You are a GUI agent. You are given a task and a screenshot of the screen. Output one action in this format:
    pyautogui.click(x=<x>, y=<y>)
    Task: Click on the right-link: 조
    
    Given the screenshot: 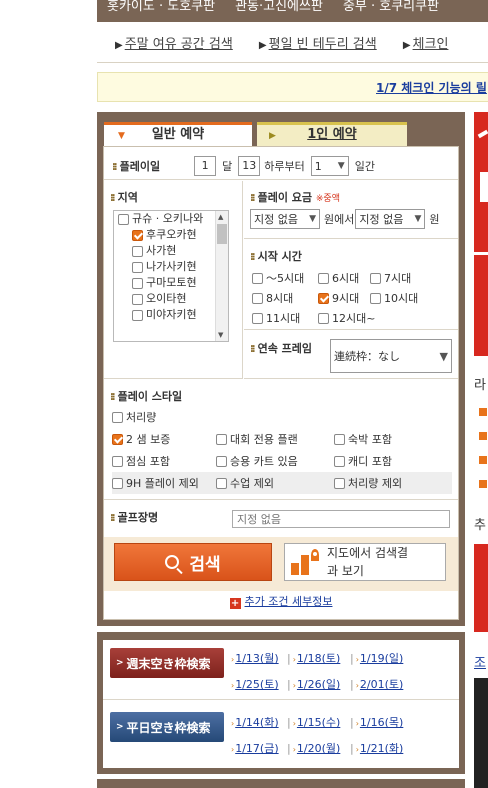 What is the action you would take?
    pyautogui.click(x=480, y=661)
    